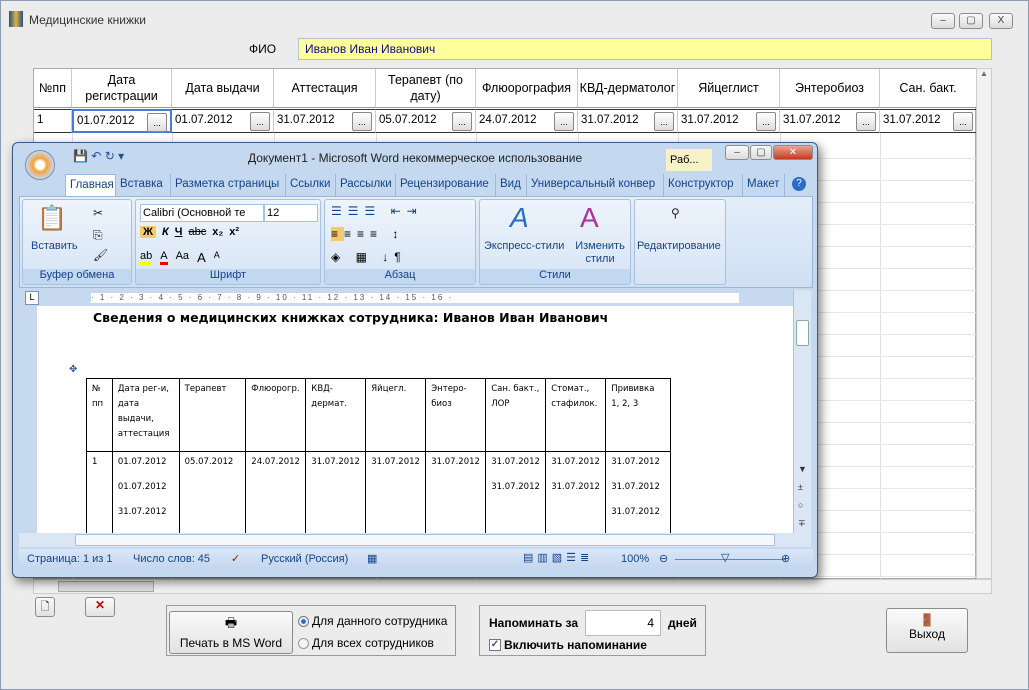  I want to click on print-word-button: 🖶 Печать в MS Word, so click(231, 632).